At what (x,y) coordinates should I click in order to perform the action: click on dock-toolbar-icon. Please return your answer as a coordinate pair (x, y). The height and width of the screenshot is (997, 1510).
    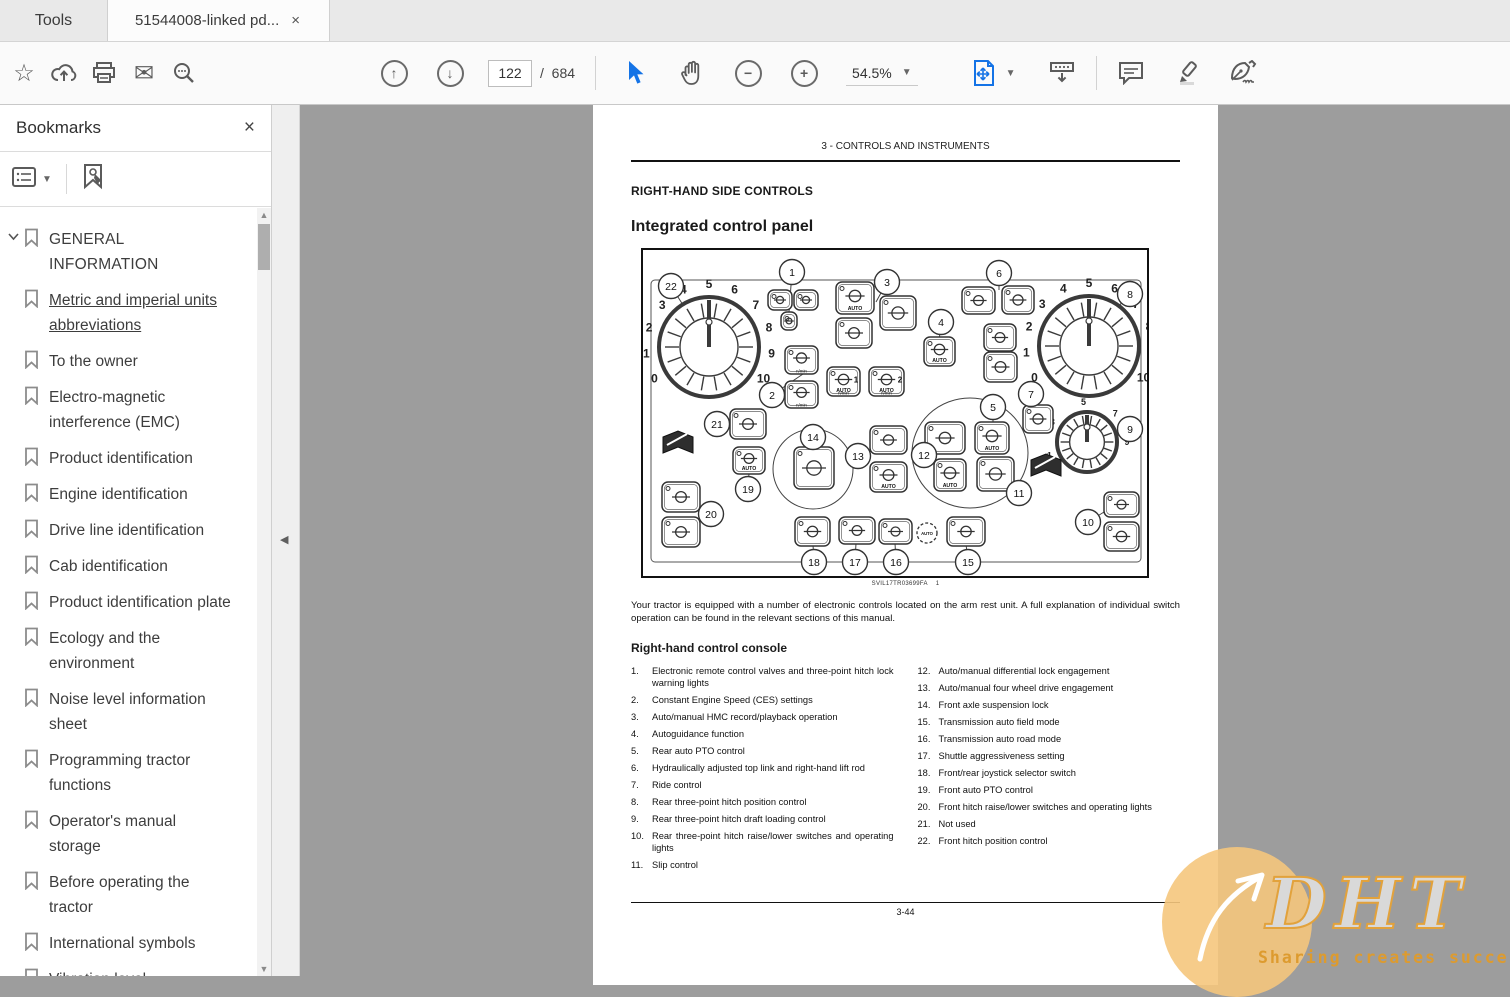
    Looking at the image, I should click on (1062, 73).